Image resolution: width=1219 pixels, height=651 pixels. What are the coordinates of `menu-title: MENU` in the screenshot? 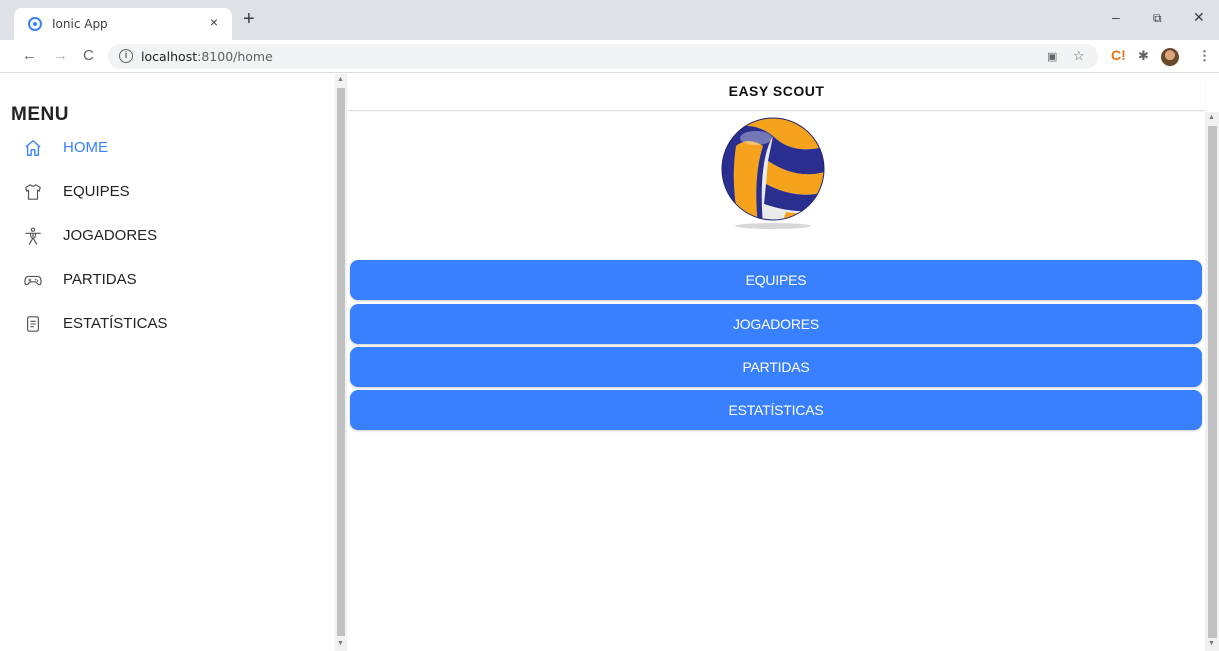 It's located at (40, 114).